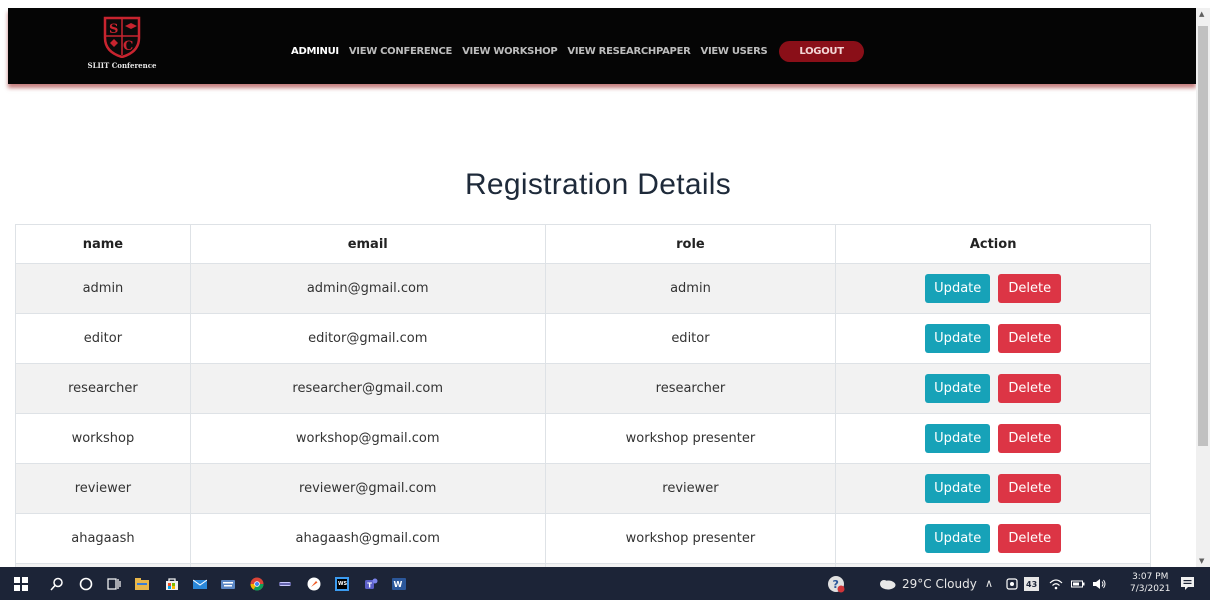 Image resolution: width=1210 pixels, height=600 pixels. Describe the element at coordinates (86, 584) in the screenshot. I see `cortana-icon` at that location.